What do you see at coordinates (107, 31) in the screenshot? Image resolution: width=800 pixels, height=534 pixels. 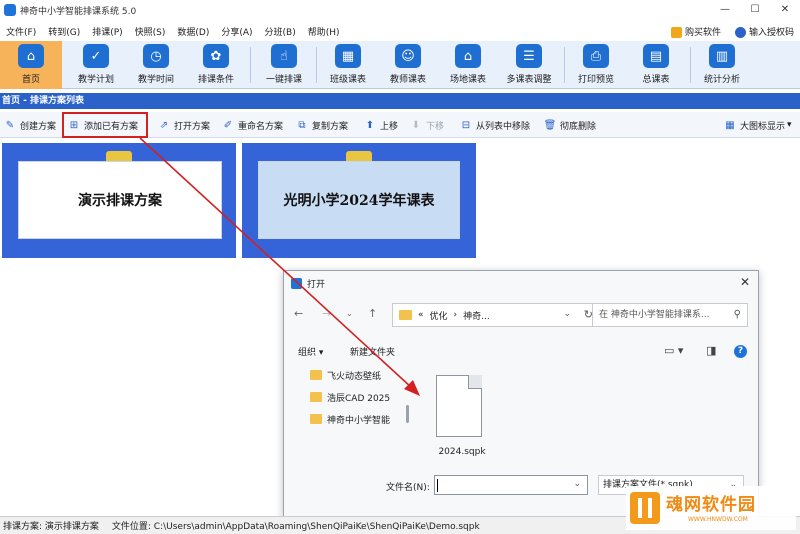 I see `menu-schedule: 排课(P)` at bounding box center [107, 31].